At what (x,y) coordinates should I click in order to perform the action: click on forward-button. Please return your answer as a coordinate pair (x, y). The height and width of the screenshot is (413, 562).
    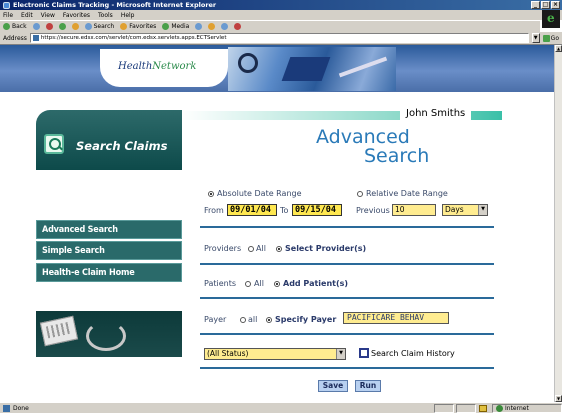
    Looking at the image, I should click on (36, 26).